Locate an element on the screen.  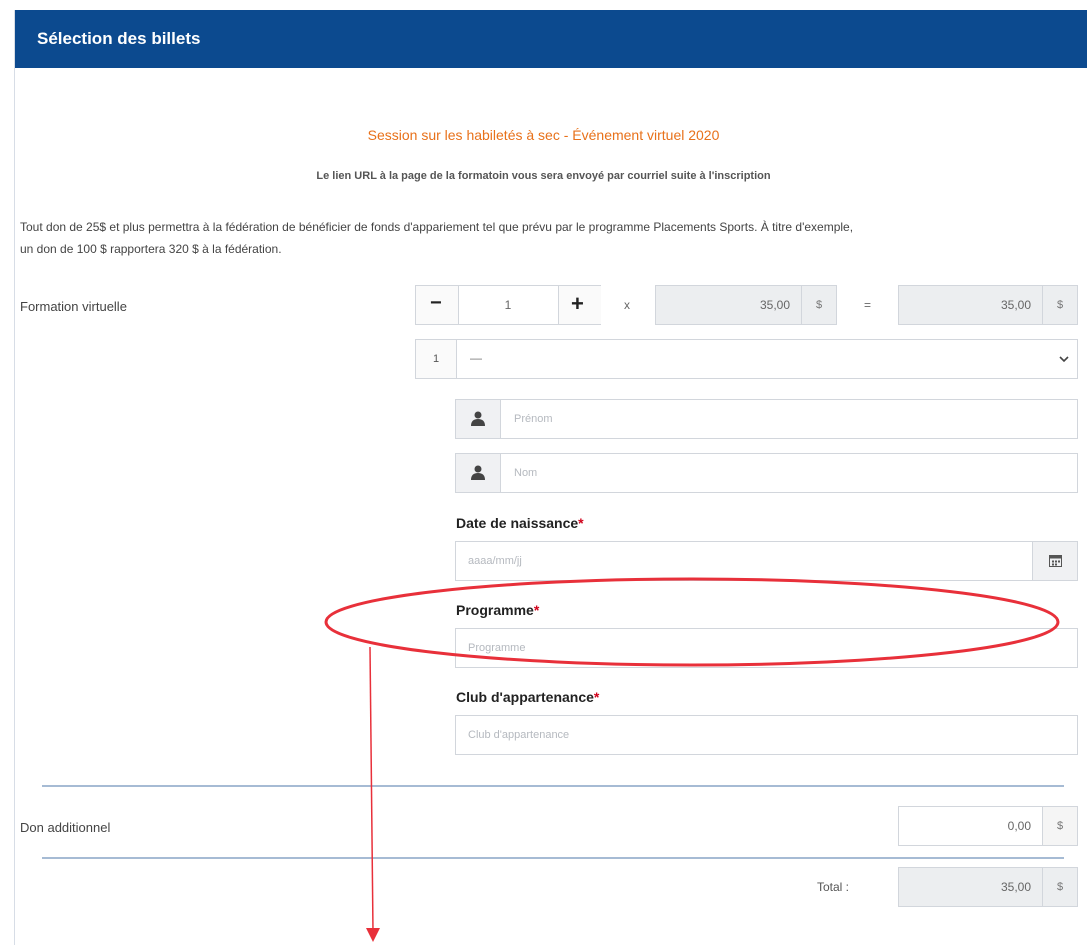
dob-label: Date de naissance* is located at coordinates (520, 523).